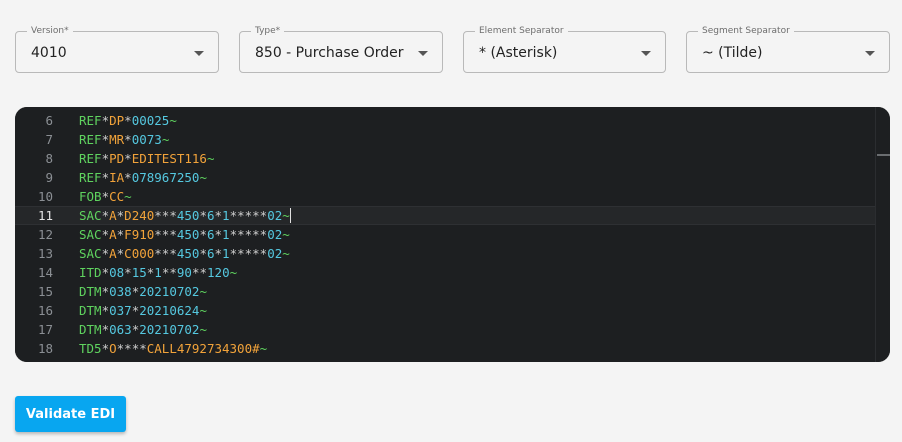  What do you see at coordinates (203, 348) in the screenshot?
I see `code-token: CALL4792734300#` at bounding box center [203, 348].